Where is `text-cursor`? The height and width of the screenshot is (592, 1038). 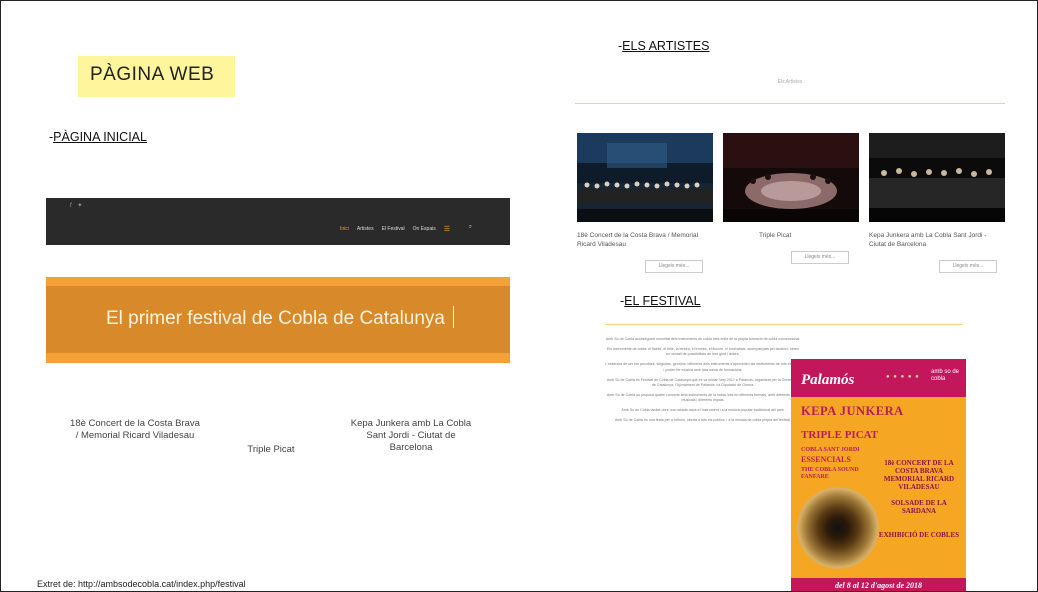 text-cursor is located at coordinates (453, 317).